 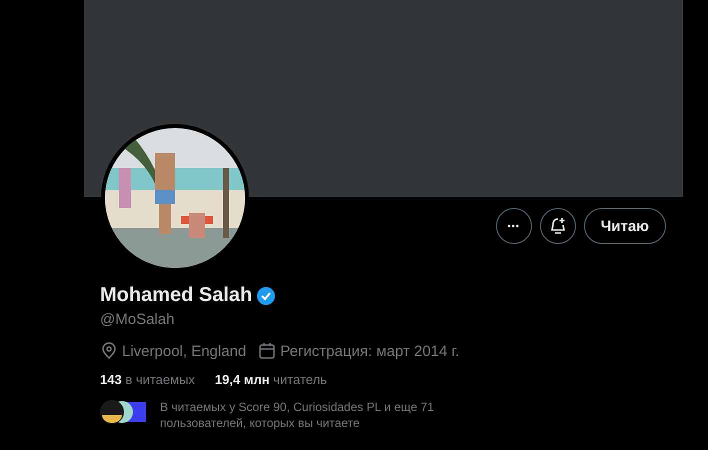 What do you see at coordinates (176, 295) in the screenshot?
I see `profile-name: Mohamed Salah` at bounding box center [176, 295].